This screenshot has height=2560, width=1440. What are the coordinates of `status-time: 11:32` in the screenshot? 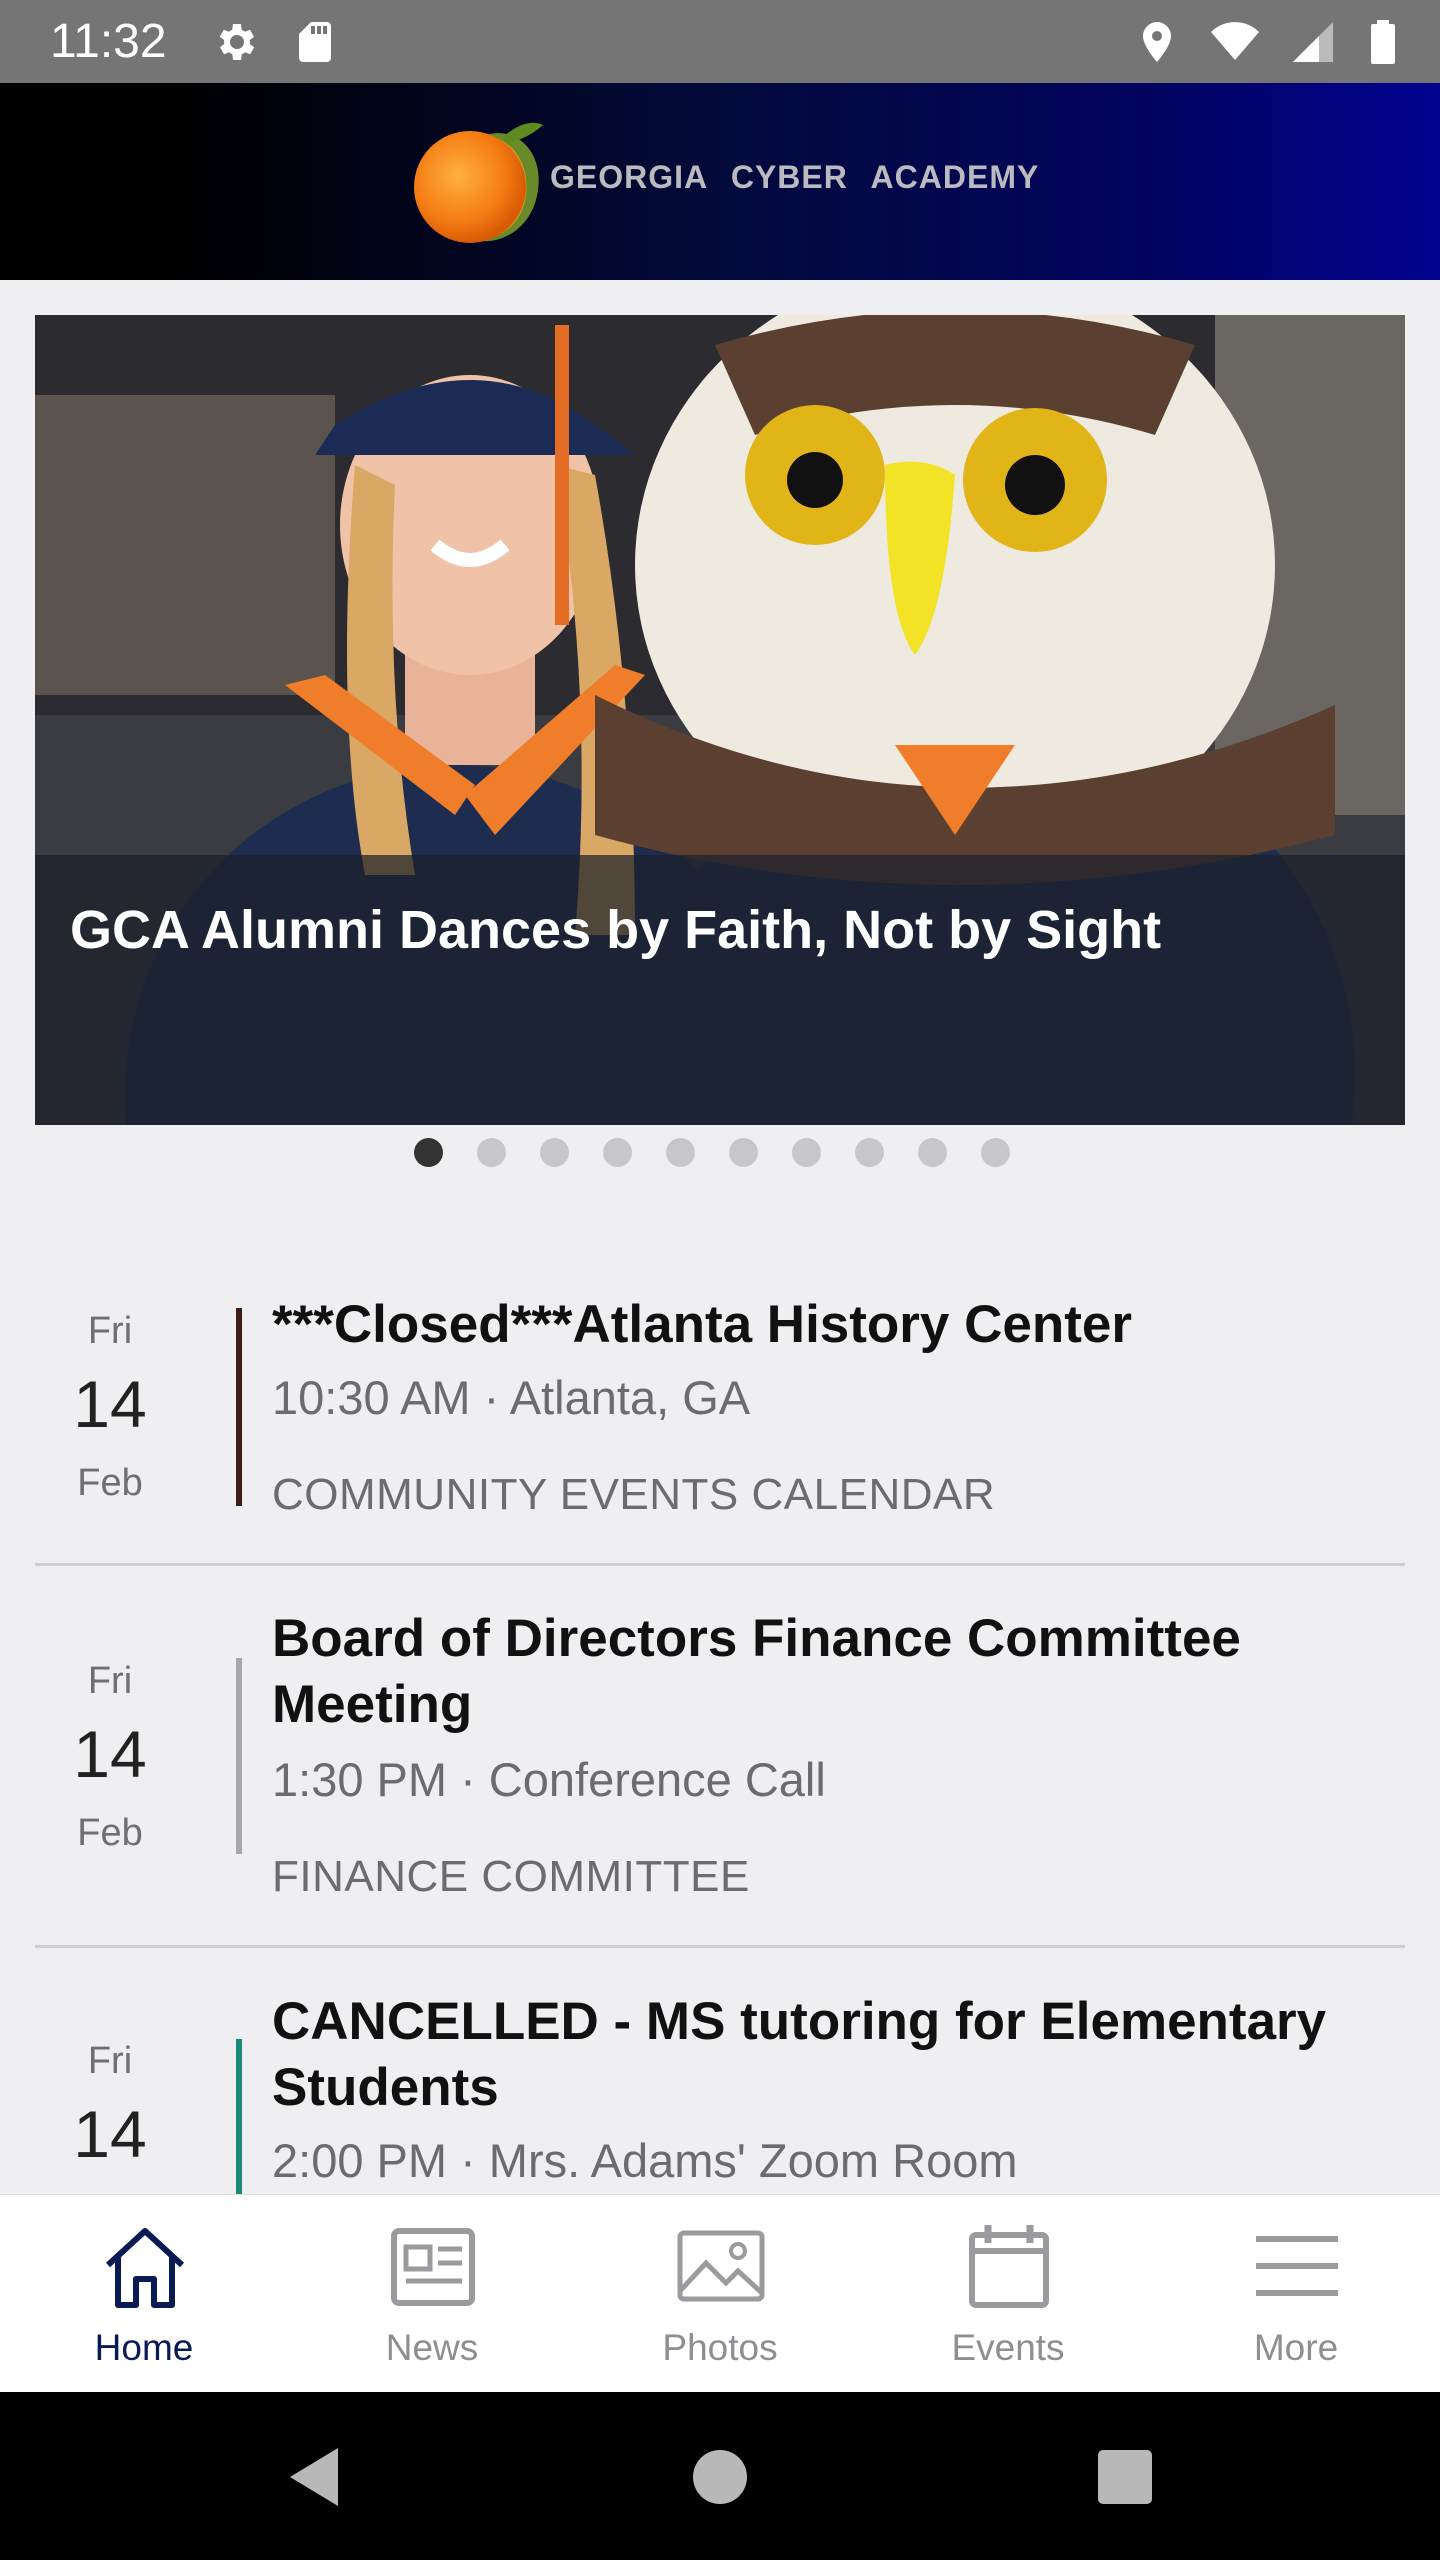 It's located at (108, 41).